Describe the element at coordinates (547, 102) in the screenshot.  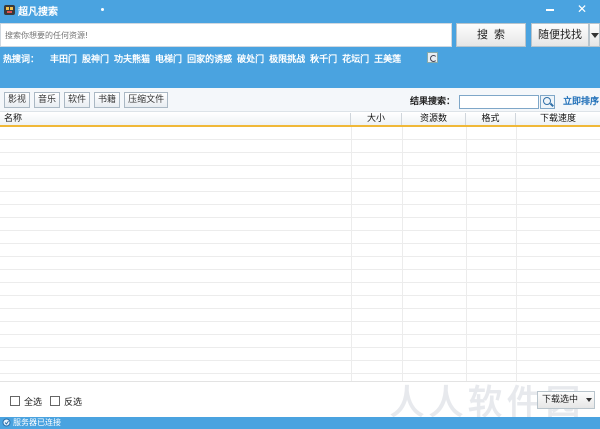
I see `search-icon` at that location.